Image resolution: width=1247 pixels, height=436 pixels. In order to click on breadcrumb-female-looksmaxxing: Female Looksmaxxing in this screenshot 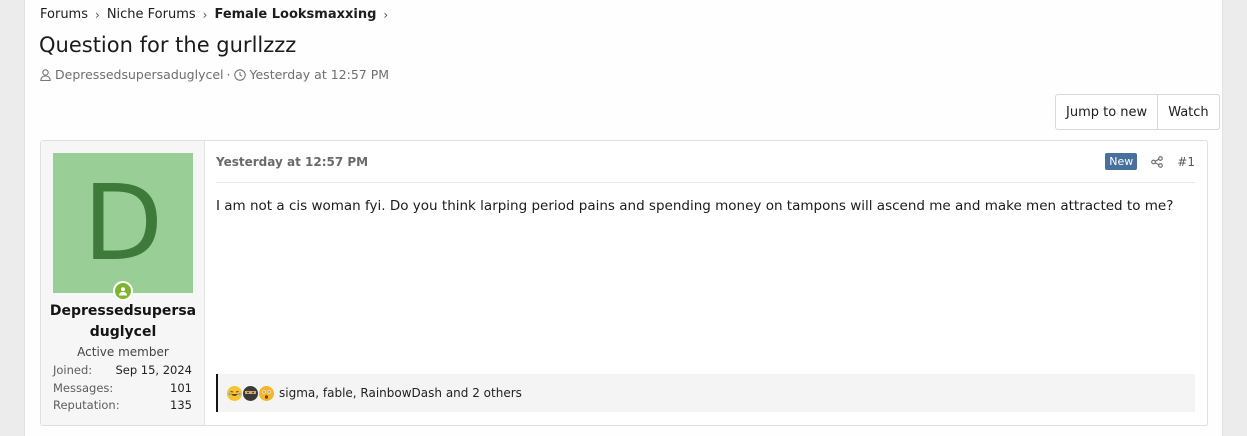, I will do `click(295, 14)`.